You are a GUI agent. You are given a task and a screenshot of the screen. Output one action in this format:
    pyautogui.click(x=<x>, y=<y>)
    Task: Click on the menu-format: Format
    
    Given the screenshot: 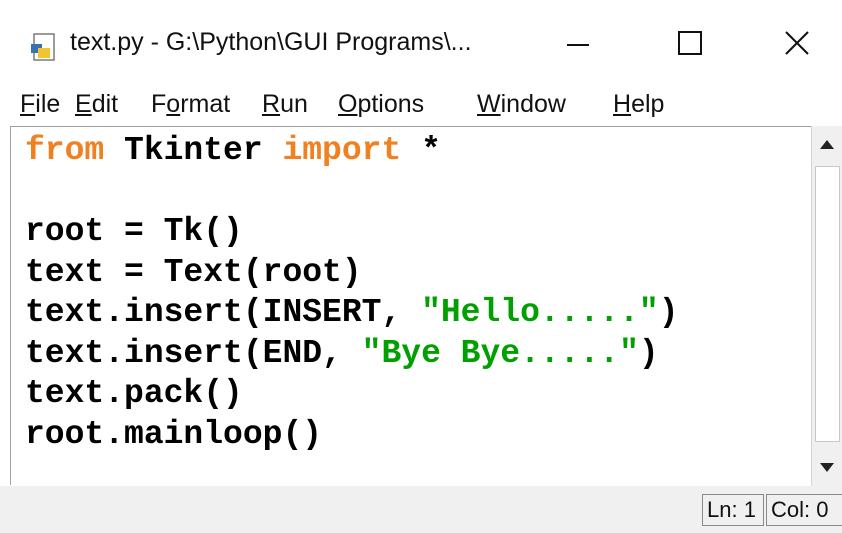 What is the action you would take?
    pyautogui.click(x=190, y=104)
    